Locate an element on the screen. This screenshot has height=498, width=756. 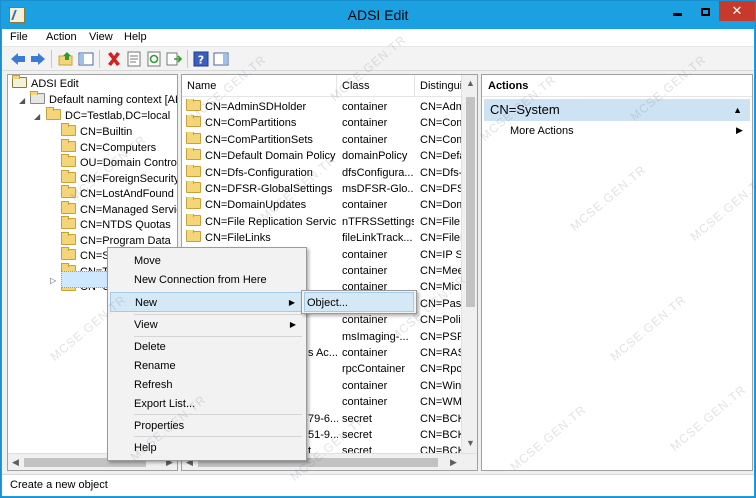
scroll-up-icon: ▲ is located at coordinates (470, 83).